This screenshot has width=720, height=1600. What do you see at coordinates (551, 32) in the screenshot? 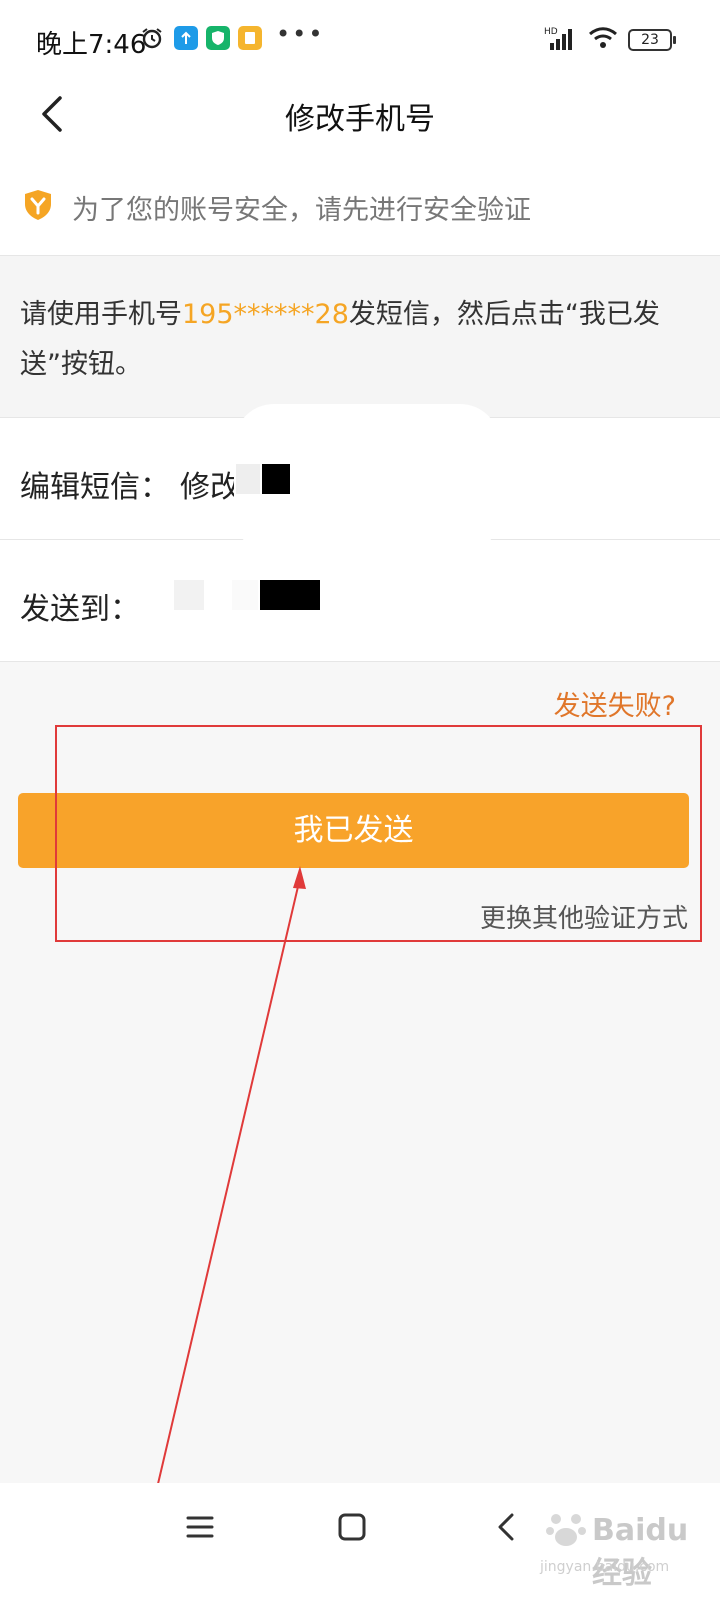
I see `svg-text: HD` at bounding box center [551, 32].